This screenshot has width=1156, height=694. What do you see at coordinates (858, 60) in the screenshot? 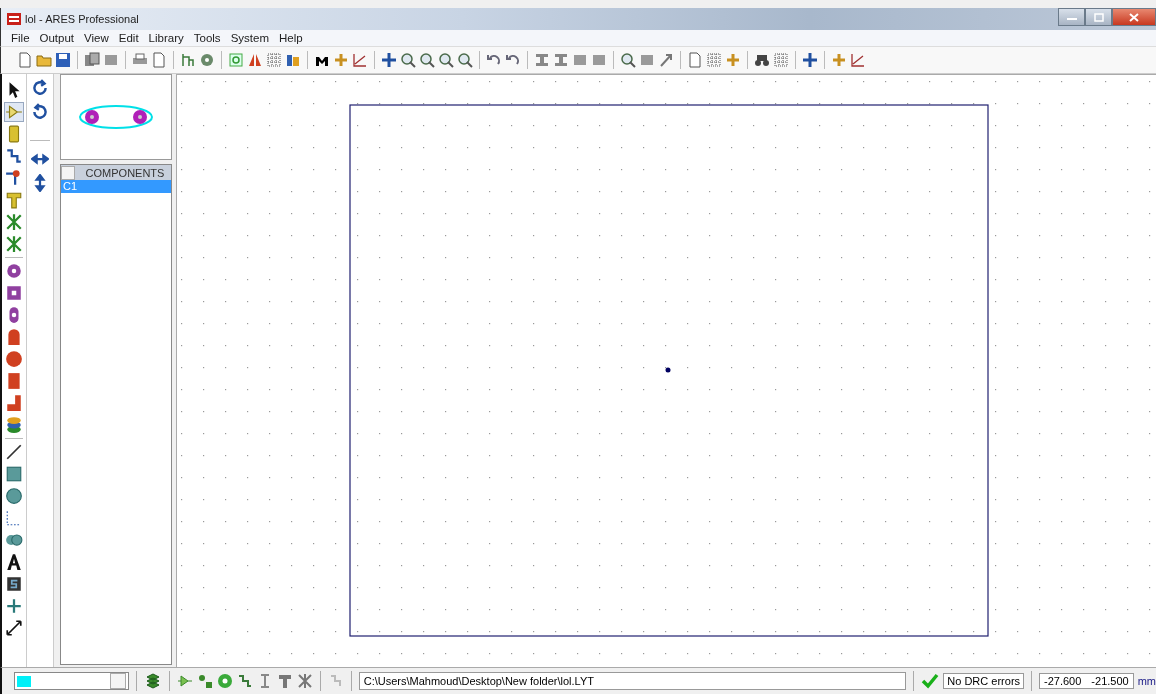
I see `graph-icon` at bounding box center [858, 60].